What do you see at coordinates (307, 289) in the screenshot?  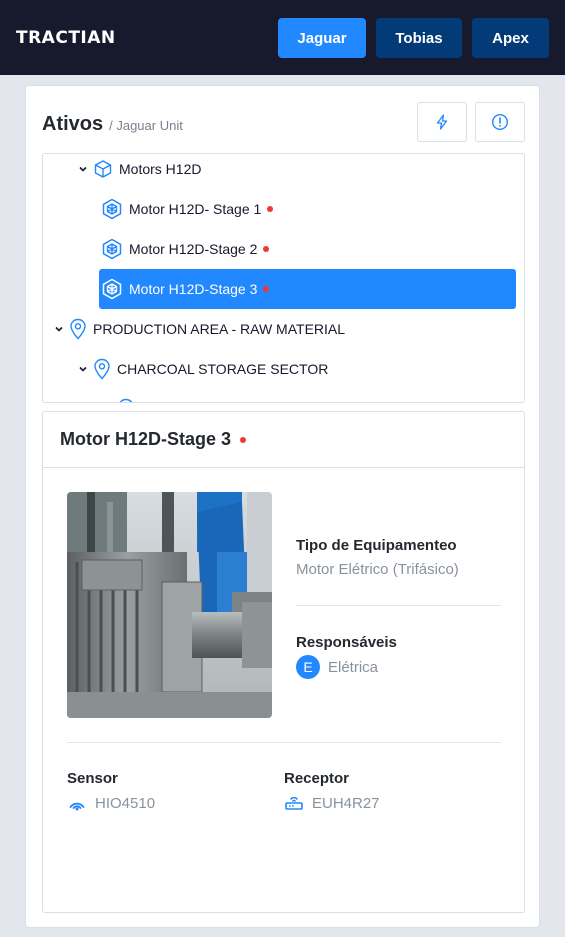 I see `tree-item-motor-stage-3: Motor H12D-Stage 3` at bounding box center [307, 289].